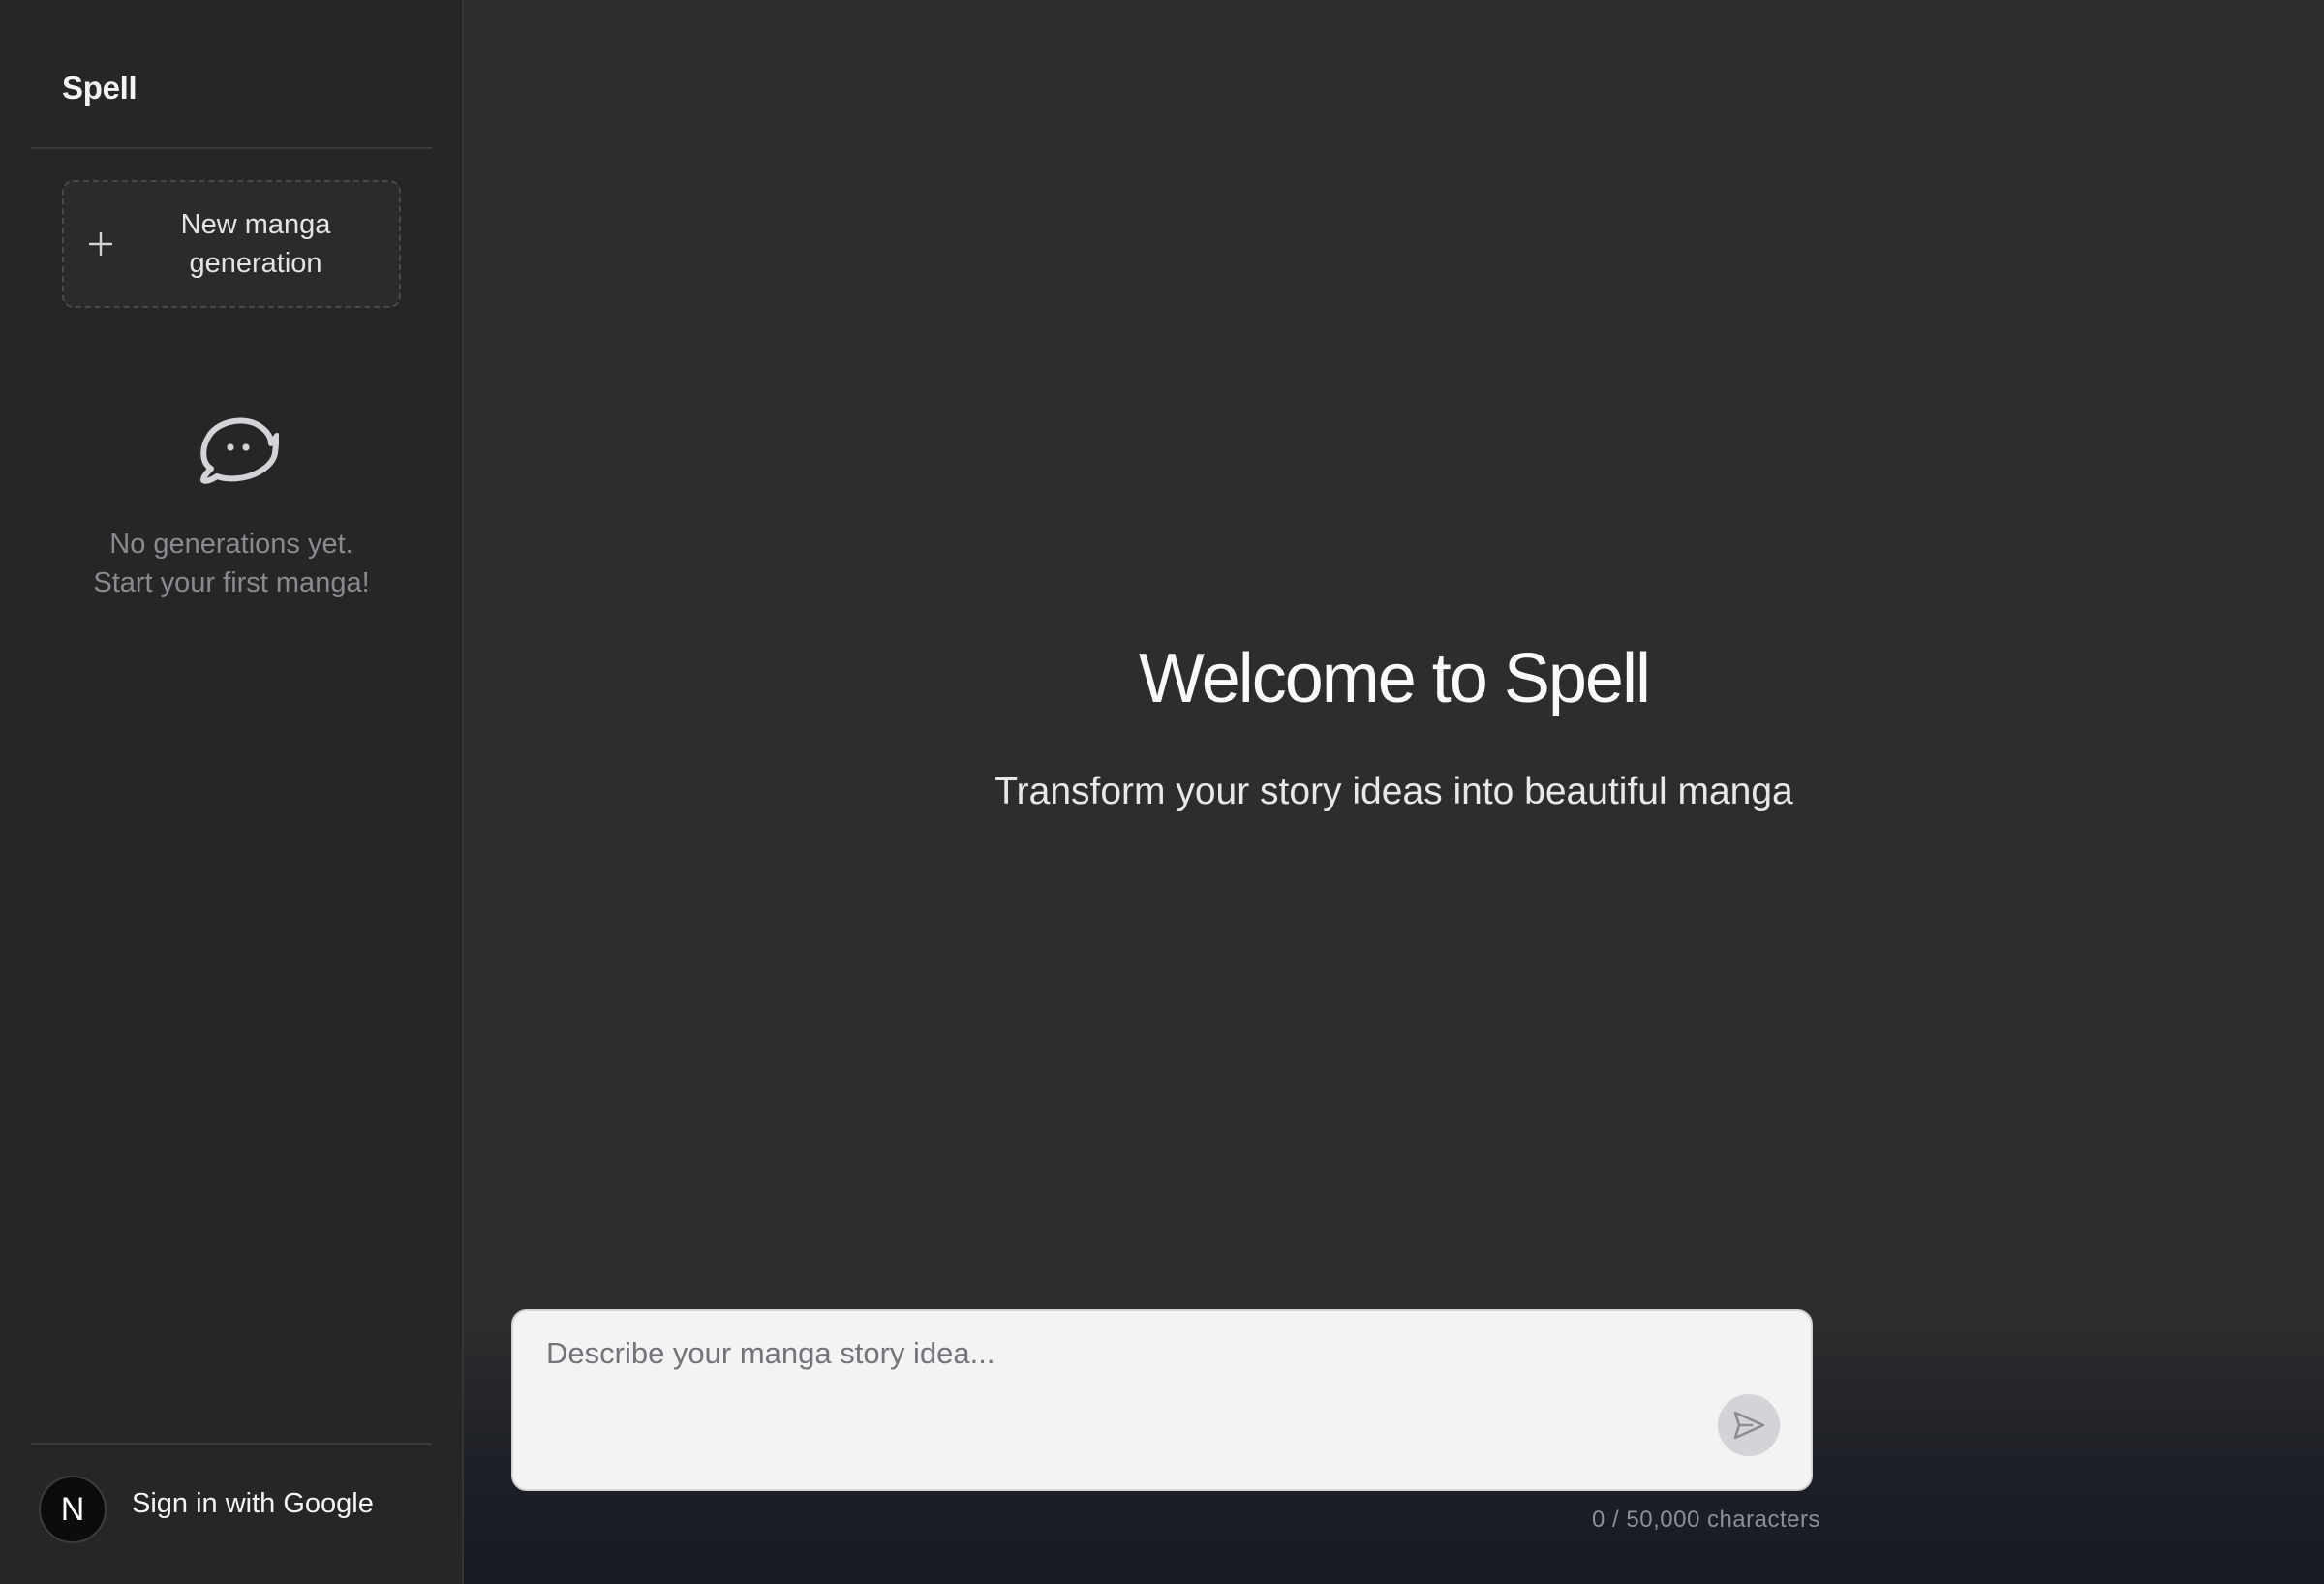 This screenshot has width=2324, height=1584. What do you see at coordinates (253, 1503) in the screenshot?
I see `sign-in-label: Sign in with Google` at bounding box center [253, 1503].